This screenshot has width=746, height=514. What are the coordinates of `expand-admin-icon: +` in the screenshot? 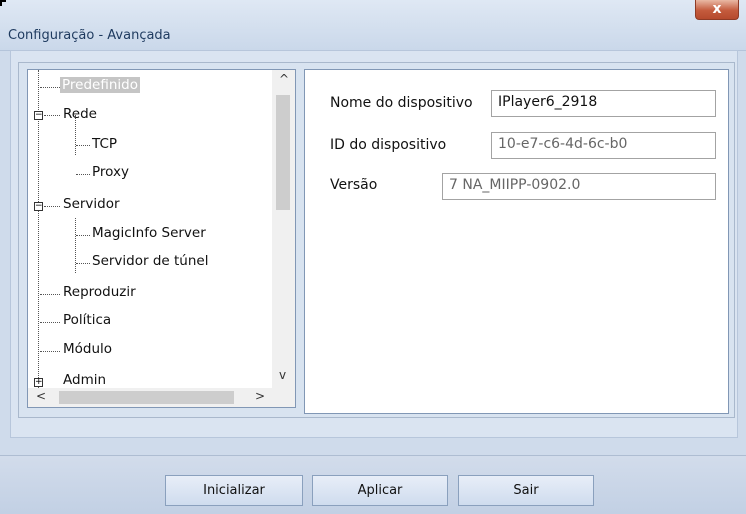 It's located at (38, 382).